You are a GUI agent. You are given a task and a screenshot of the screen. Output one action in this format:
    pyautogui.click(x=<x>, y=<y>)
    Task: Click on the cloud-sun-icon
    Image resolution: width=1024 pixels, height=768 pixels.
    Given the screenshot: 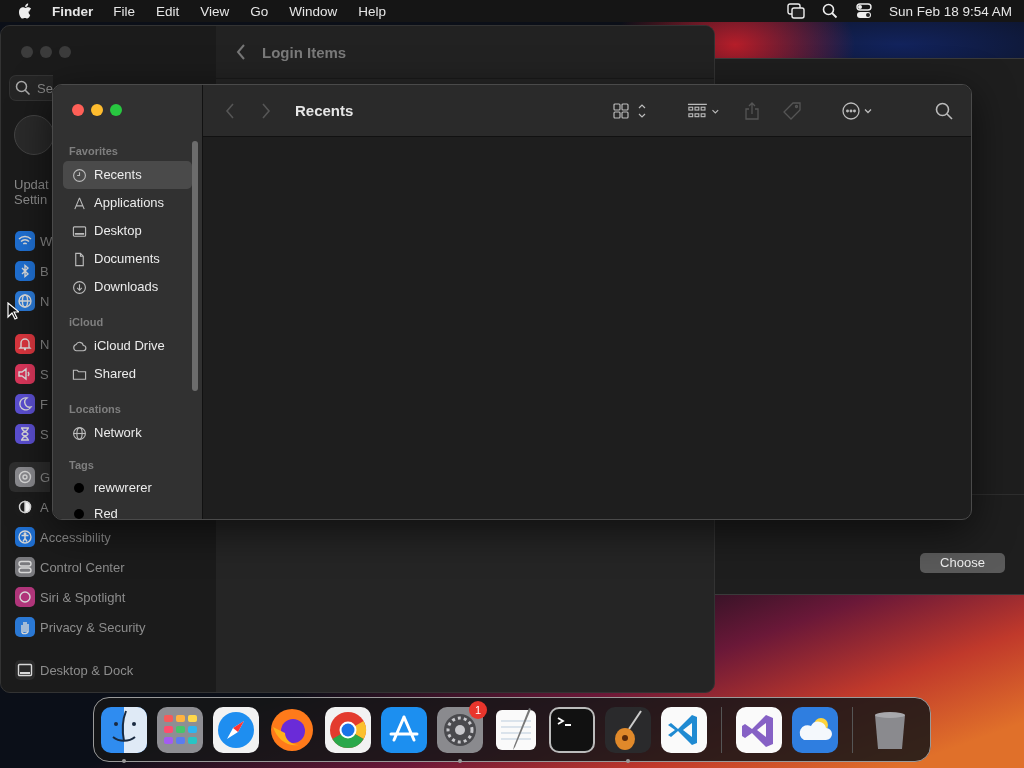 What is the action you would take?
    pyautogui.click(x=815, y=729)
    